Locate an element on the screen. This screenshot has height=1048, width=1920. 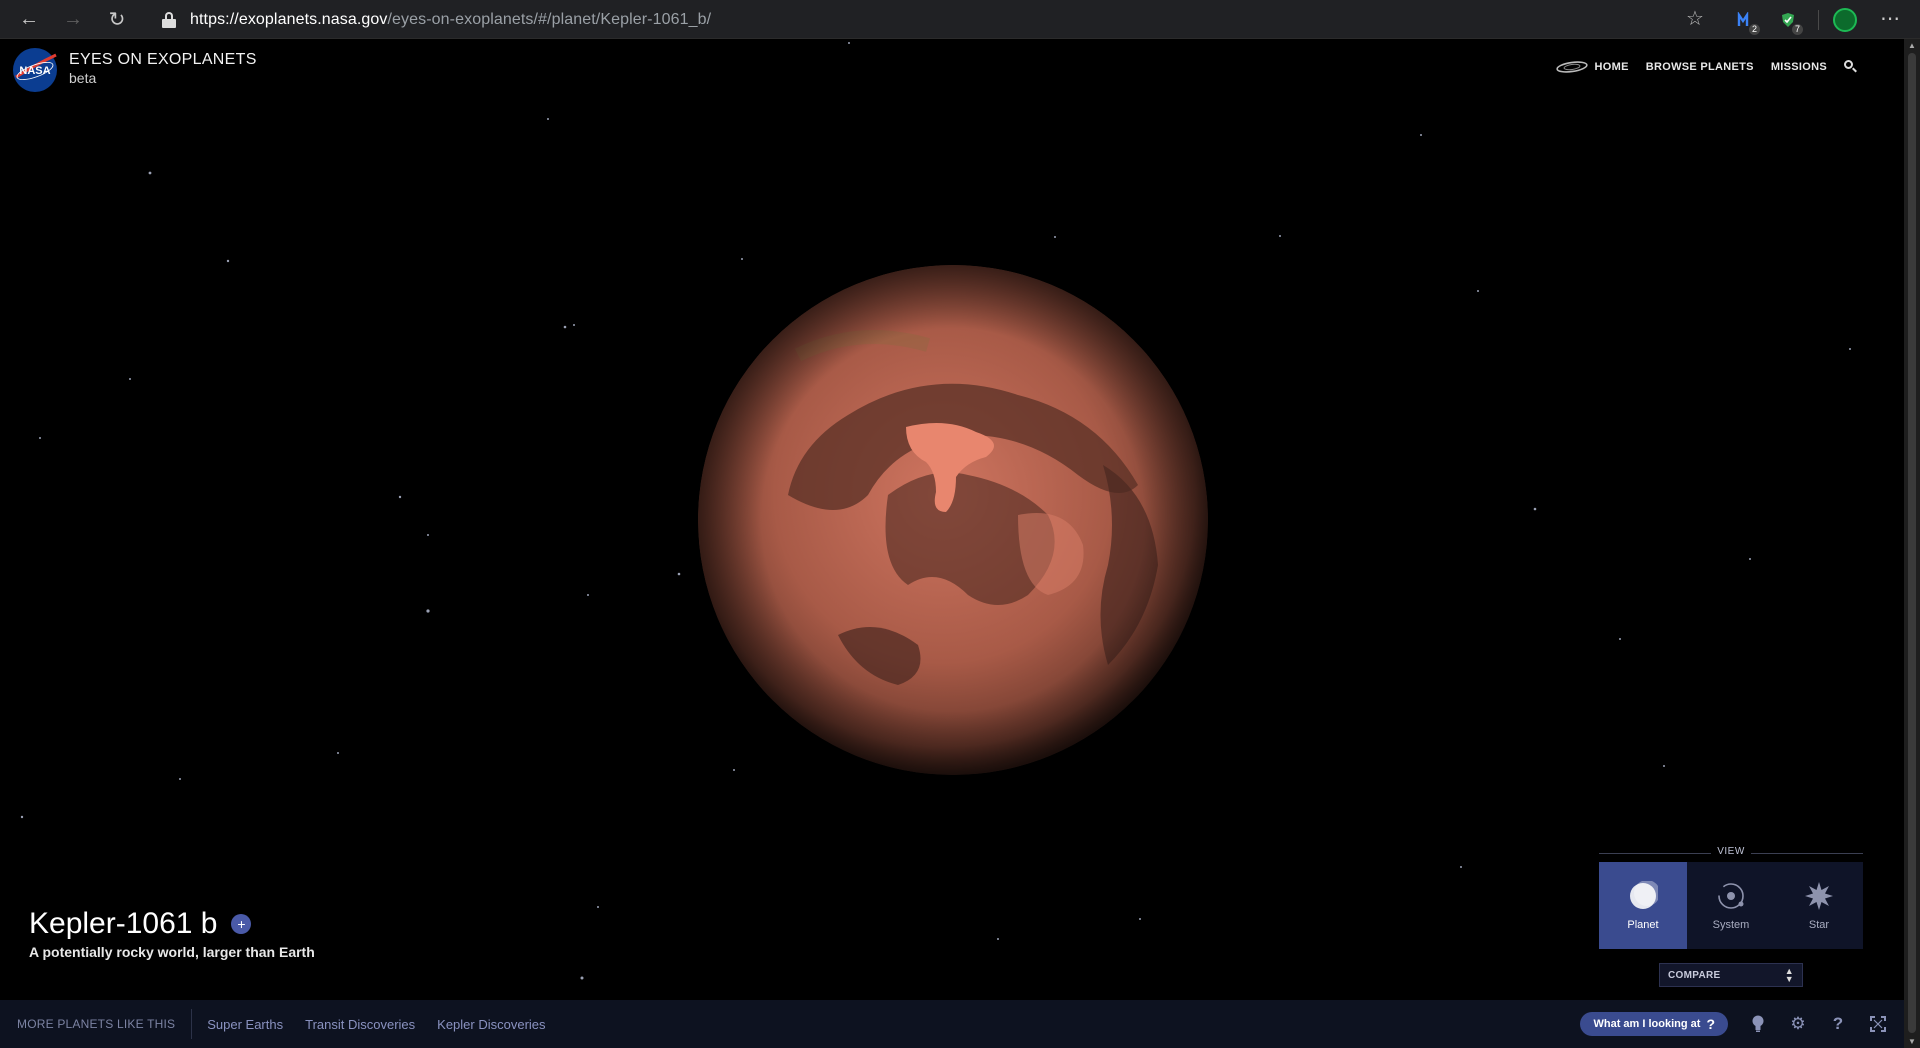
more-planets-label: MORE PLANETS LIKE THIS is located at coordinates (96, 1024).